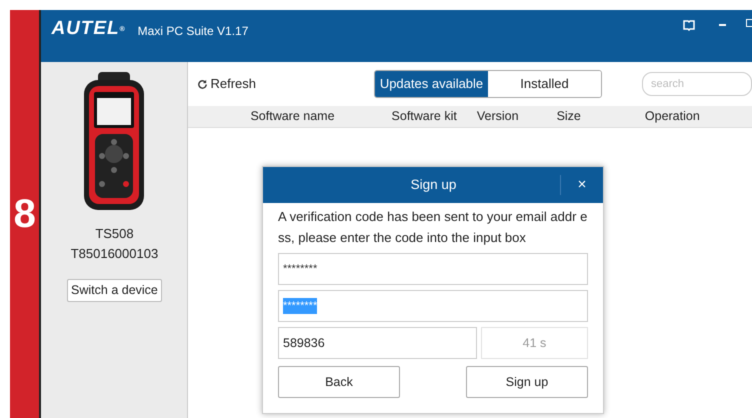  Describe the element at coordinates (697, 84) in the screenshot. I see `search-field: search` at that location.